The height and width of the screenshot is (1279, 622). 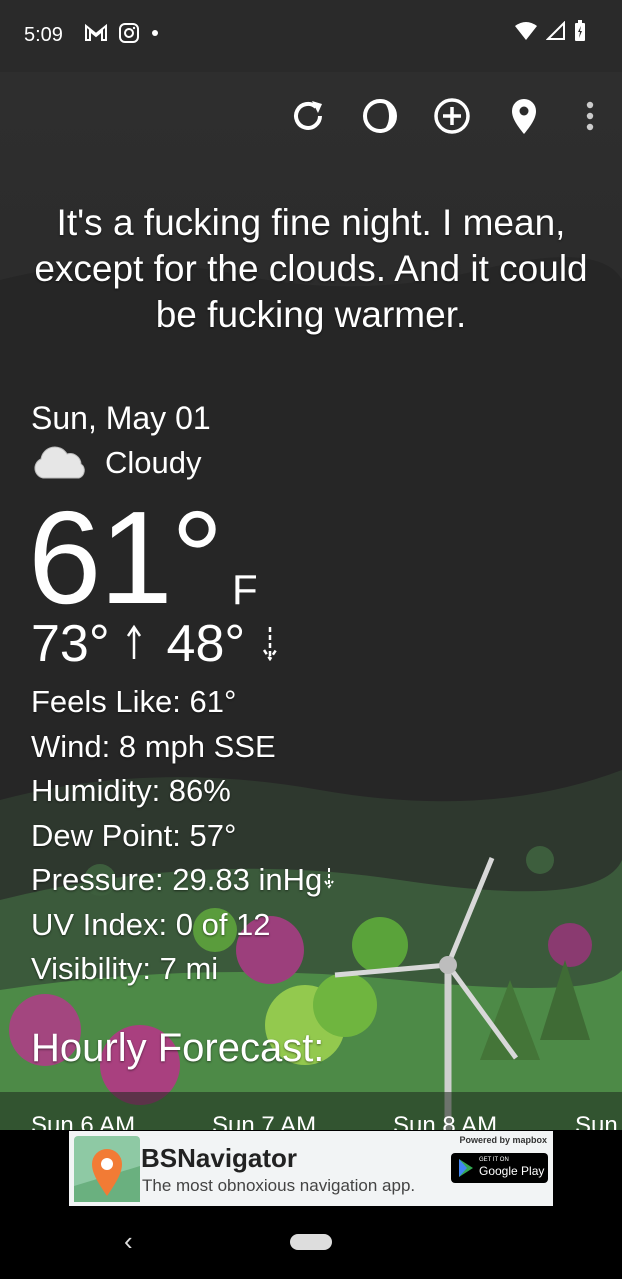 What do you see at coordinates (596, 1121) in the screenshot?
I see `hourly-item-label: Sun` at bounding box center [596, 1121].